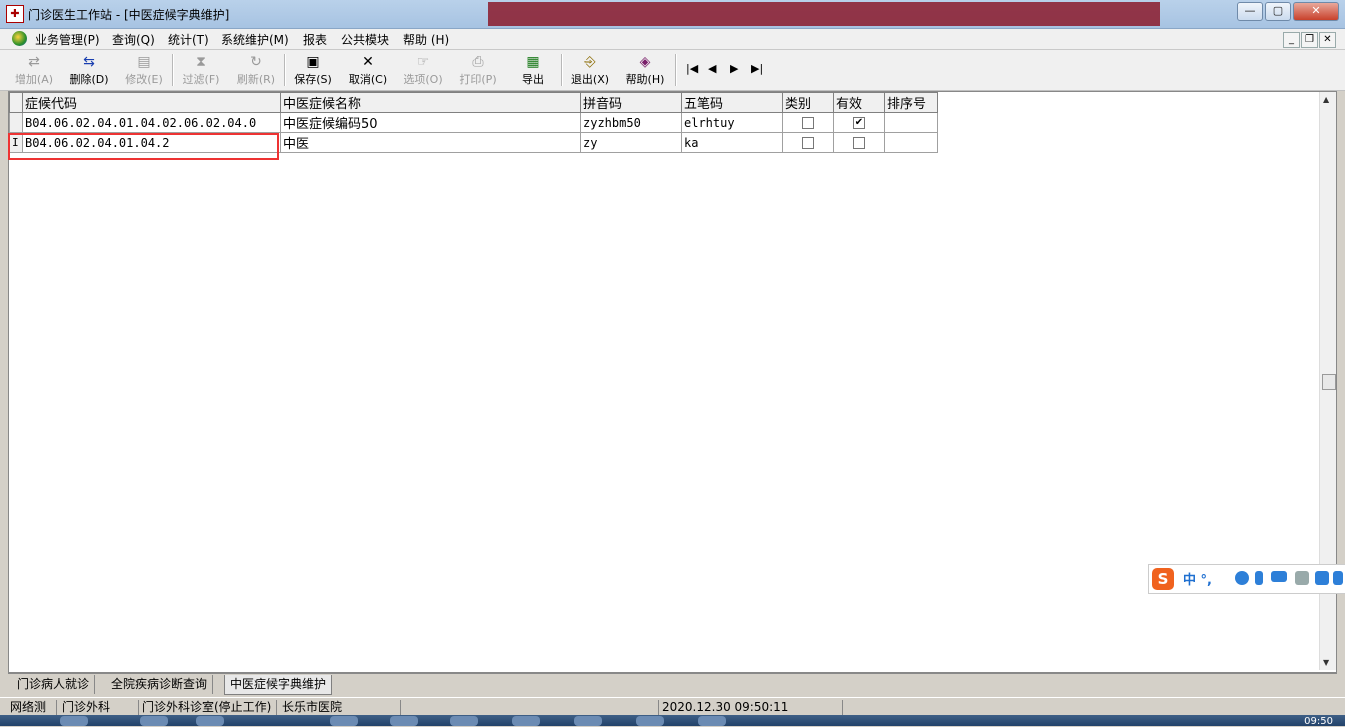 The image size is (1345, 727). Describe the element at coordinates (144, 70) in the screenshot. I see `edit-button: ▤ 修改(E)` at that location.